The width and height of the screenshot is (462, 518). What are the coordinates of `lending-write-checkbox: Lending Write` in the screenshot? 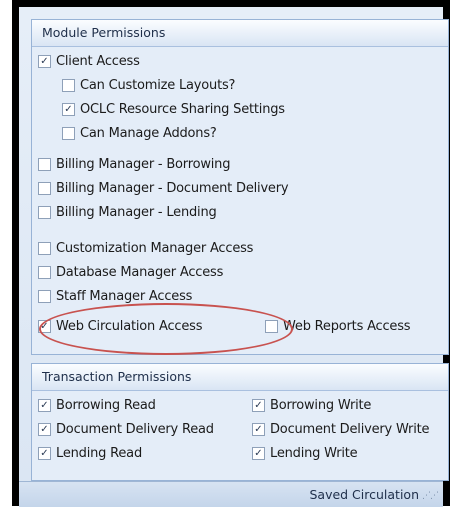 It's located at (305, 453).